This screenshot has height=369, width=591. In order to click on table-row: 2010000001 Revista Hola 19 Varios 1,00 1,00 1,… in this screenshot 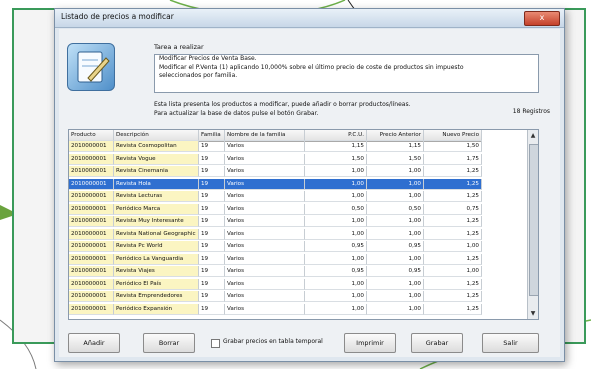, I will do `click(275, 184)`.